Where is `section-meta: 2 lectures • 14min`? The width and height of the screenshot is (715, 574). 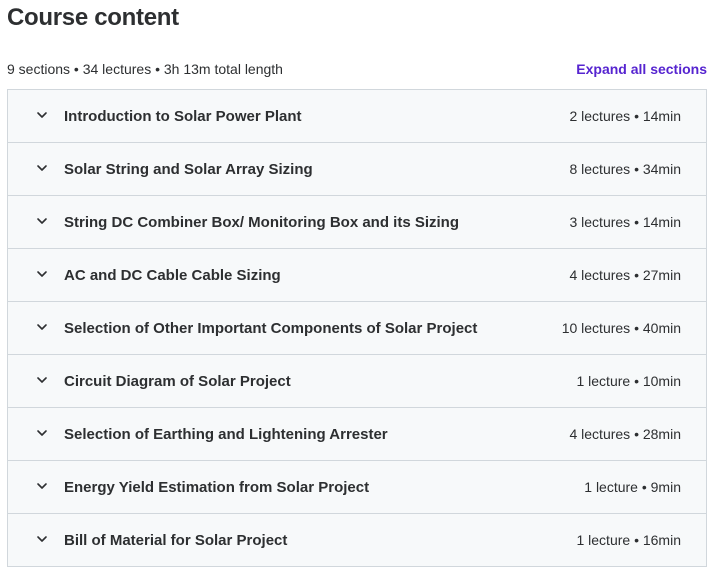 section-meta: 2 lectures • 14min is located at coordinates (625, 116).